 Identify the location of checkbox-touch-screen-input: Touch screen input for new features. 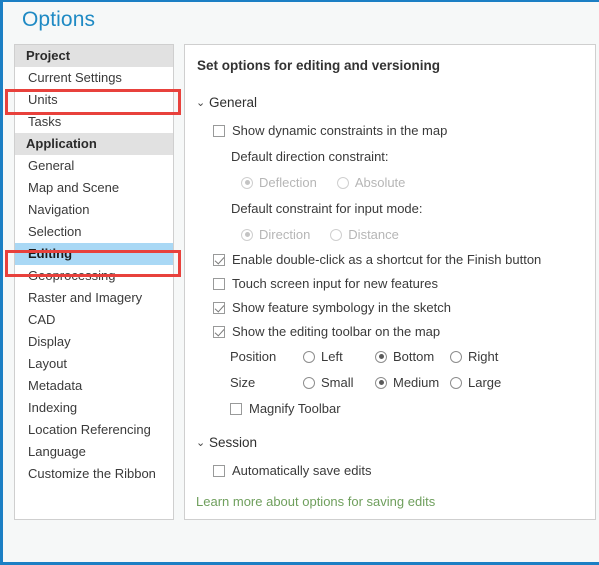
(325, 283).